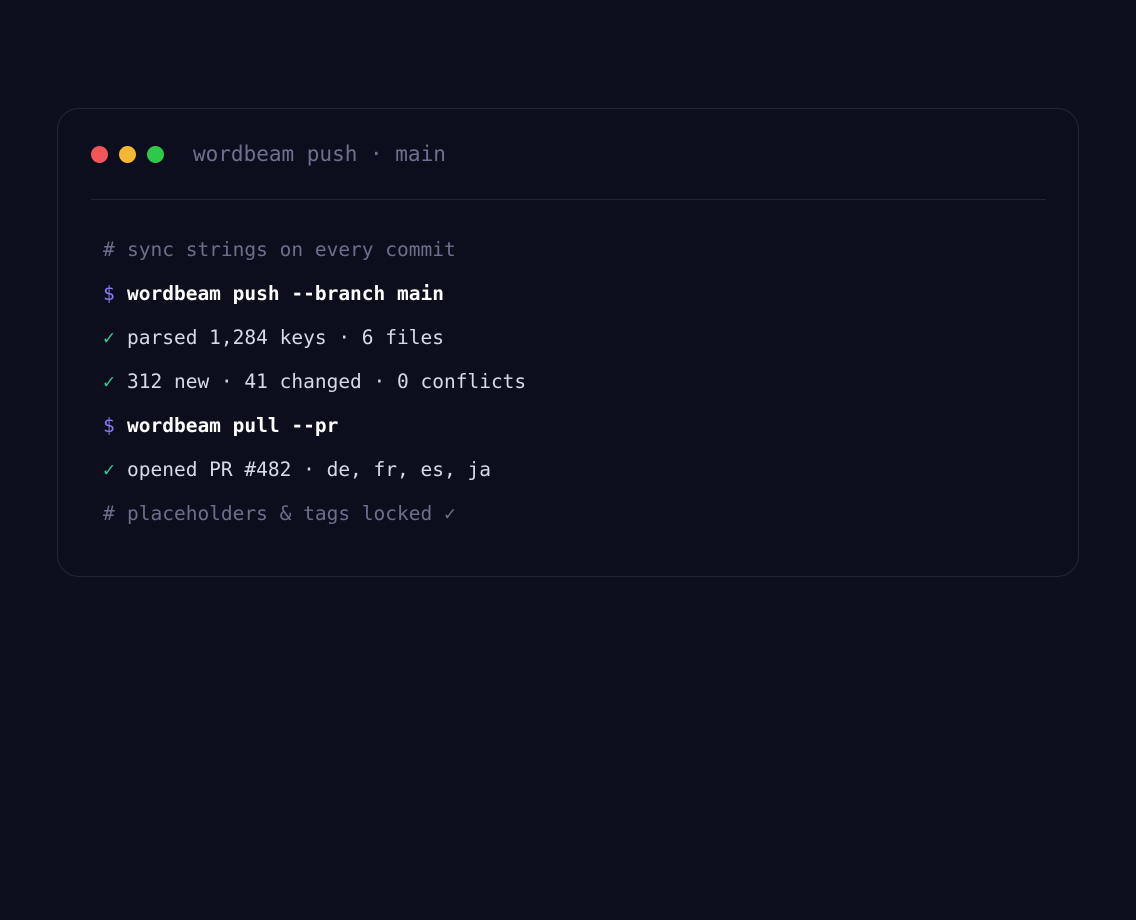  I want to click on terminal-line-command: $ wordbeam push --branch main, so click(273, 294).